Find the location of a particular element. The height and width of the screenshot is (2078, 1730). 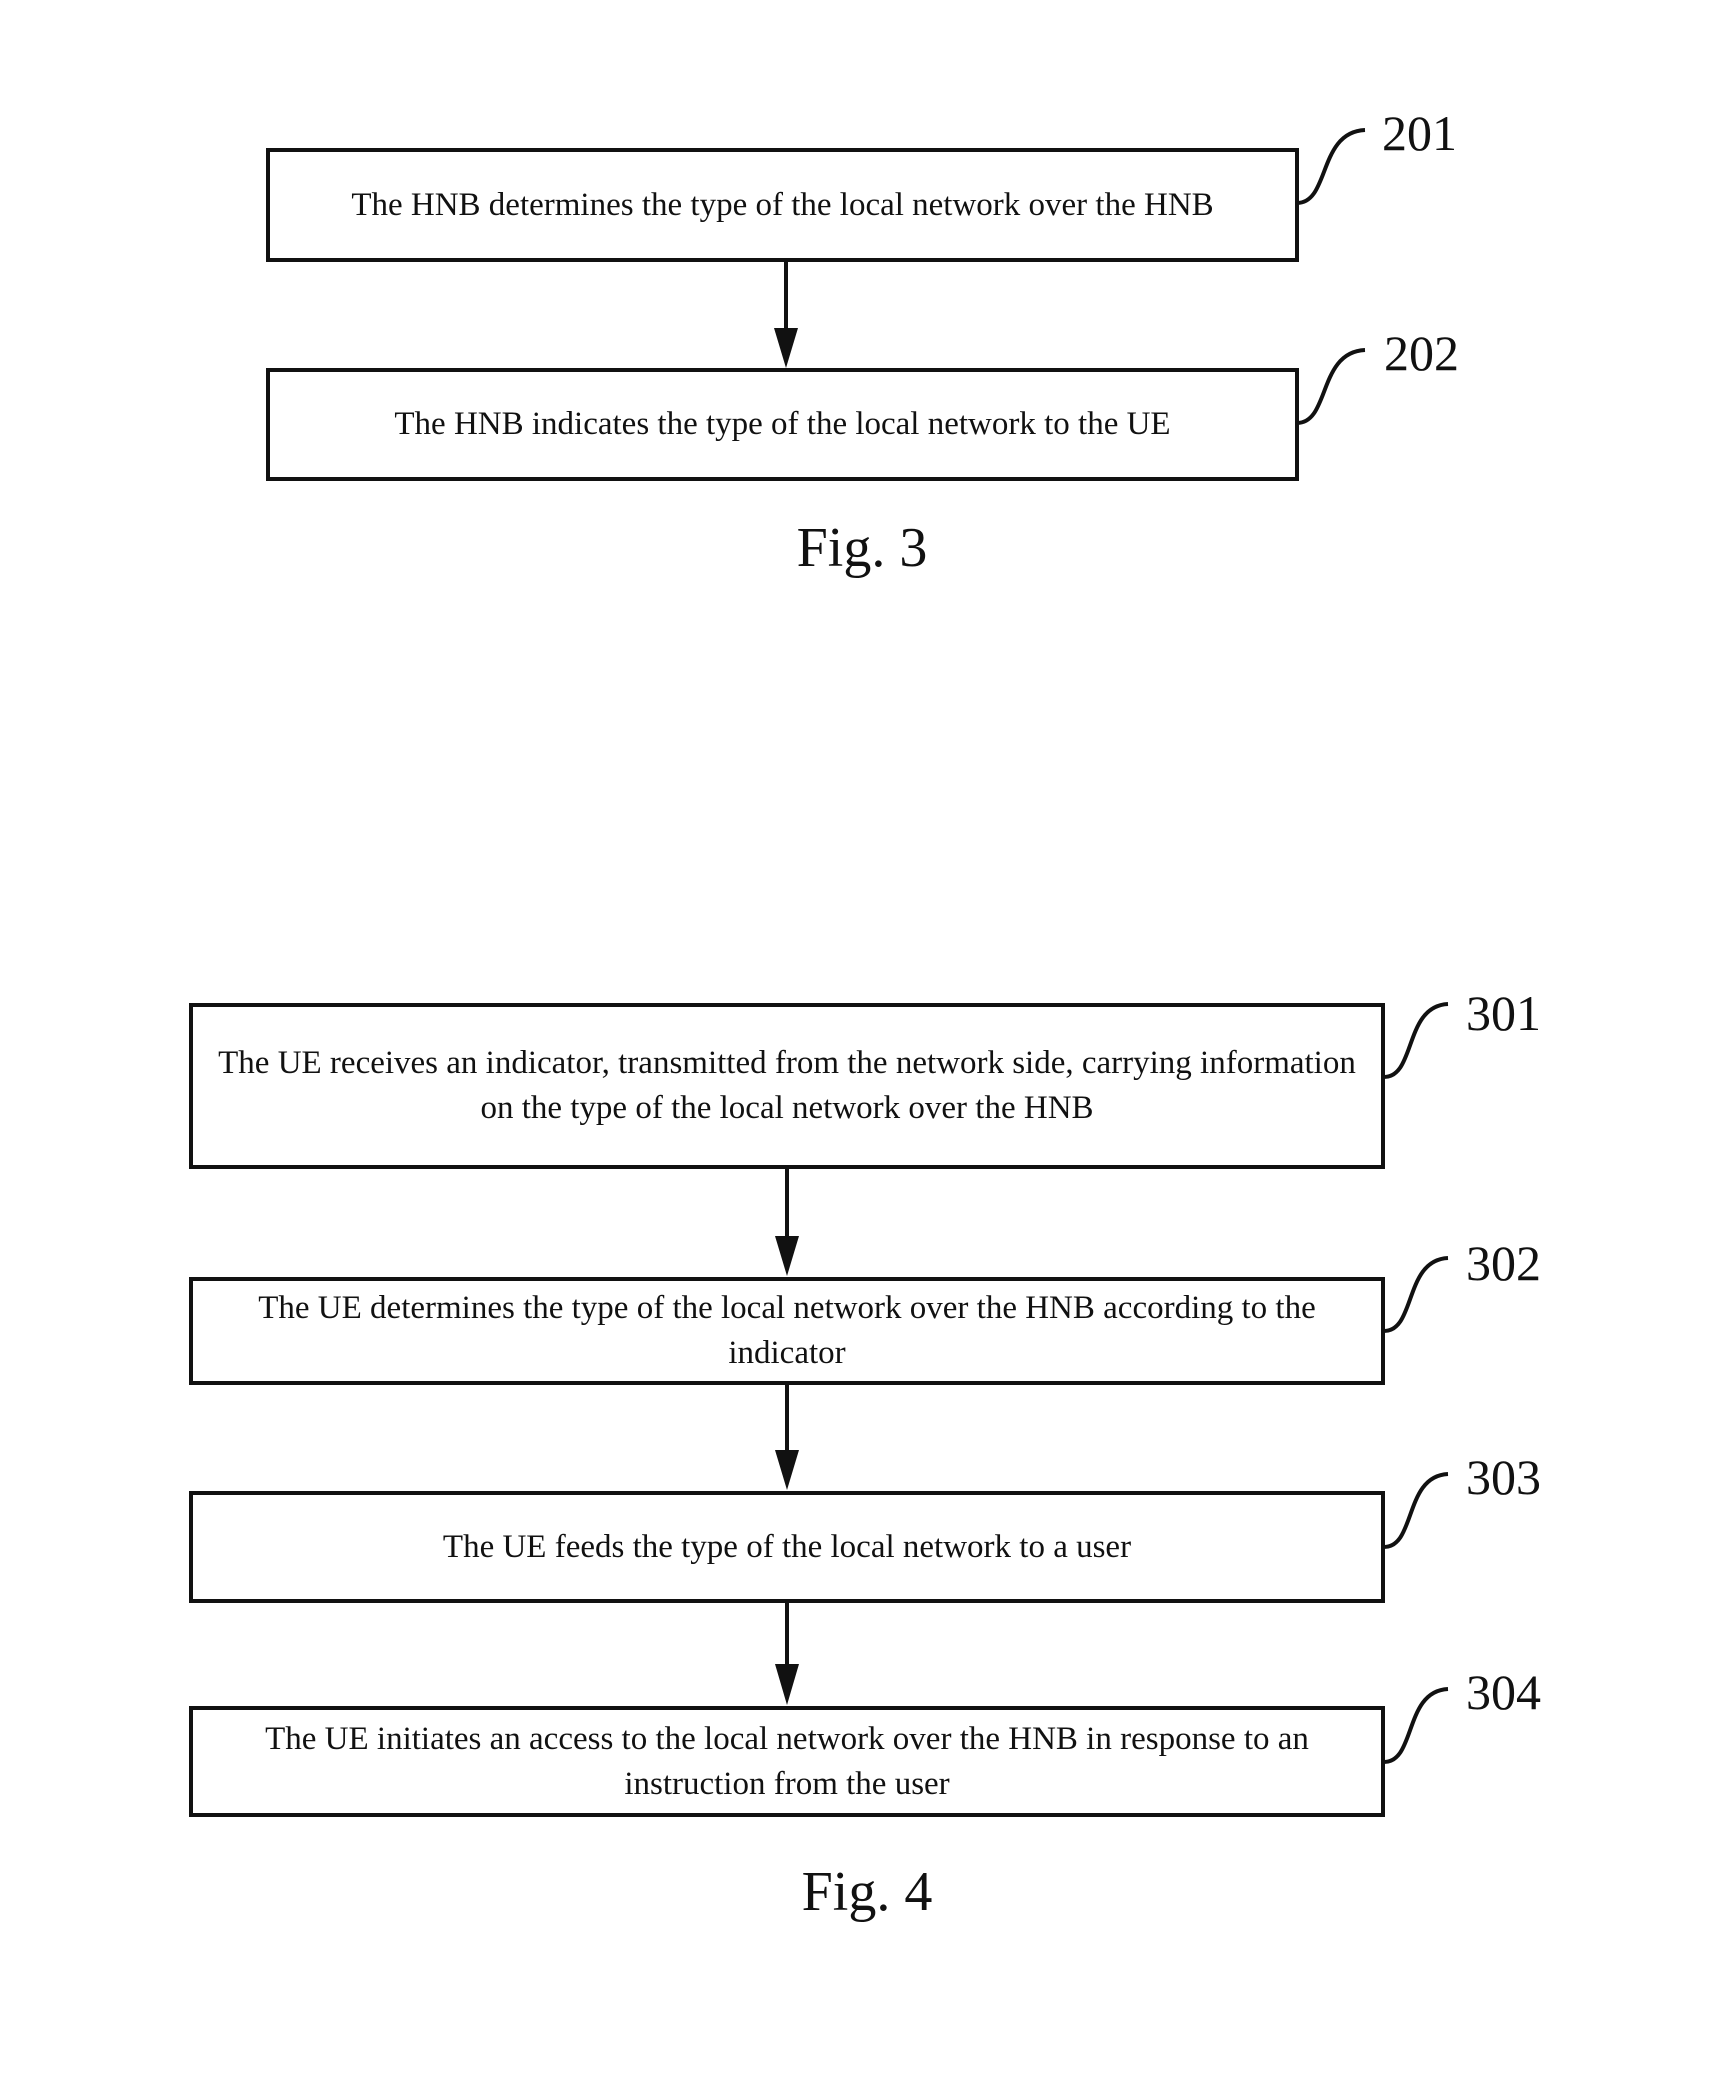

figure-4-caption: Fig. 4 is located at coordinates (867, 1892).